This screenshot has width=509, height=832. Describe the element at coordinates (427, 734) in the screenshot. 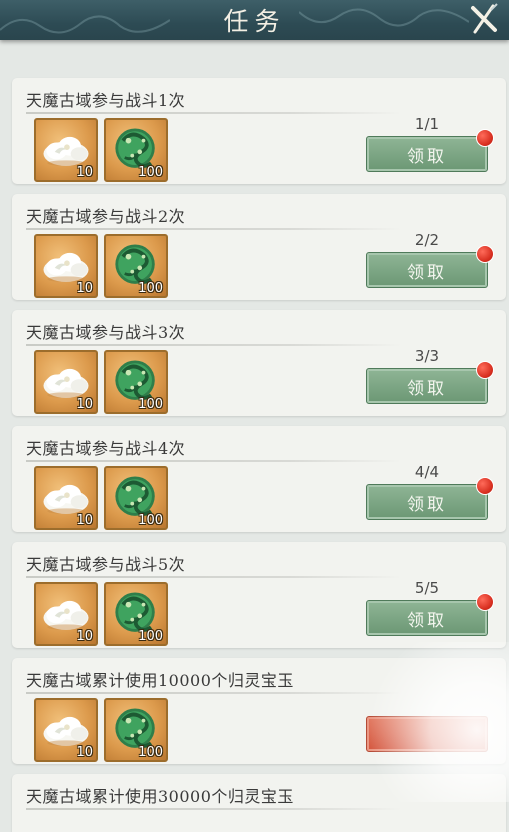

I see `go-button` at that location.